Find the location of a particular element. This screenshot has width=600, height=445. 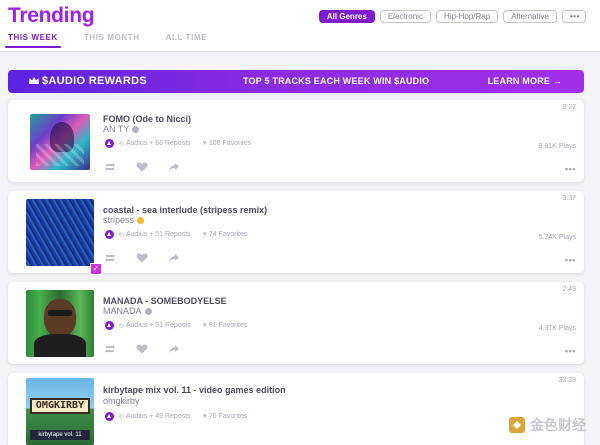

track-stats: ⟲ Audius + 51 Reposts ♥ 74 Favorites is located at coordinates (176, 234).